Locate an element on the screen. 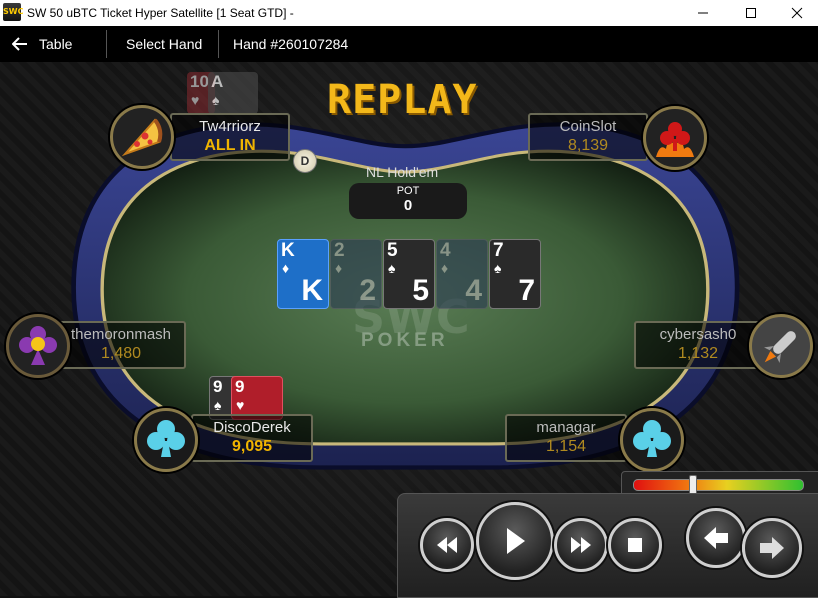  avatar-rocket is located at coordinates (781, 346).